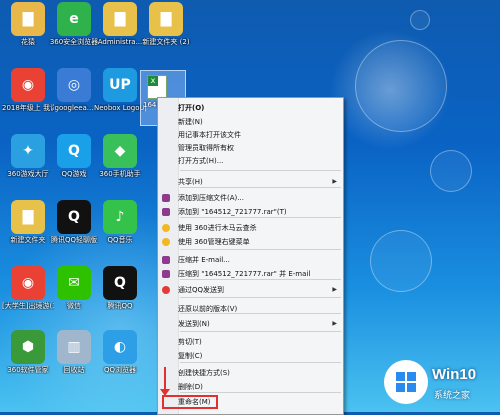 This screenshot has width=500, height=415. I want to click on menu-item-label: 创建快捷方式(S), so click(204, 373).